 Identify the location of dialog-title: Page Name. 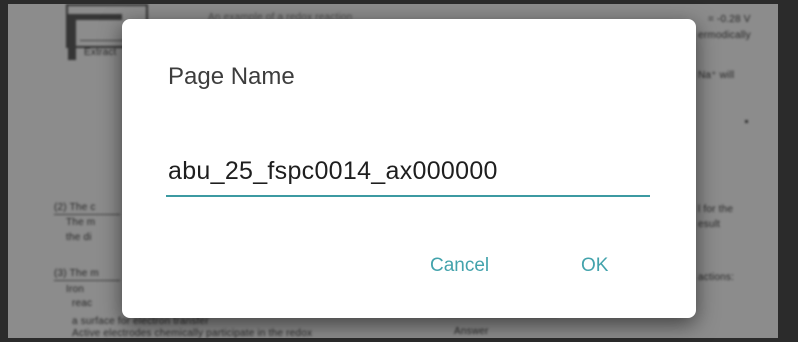
(231, 76).